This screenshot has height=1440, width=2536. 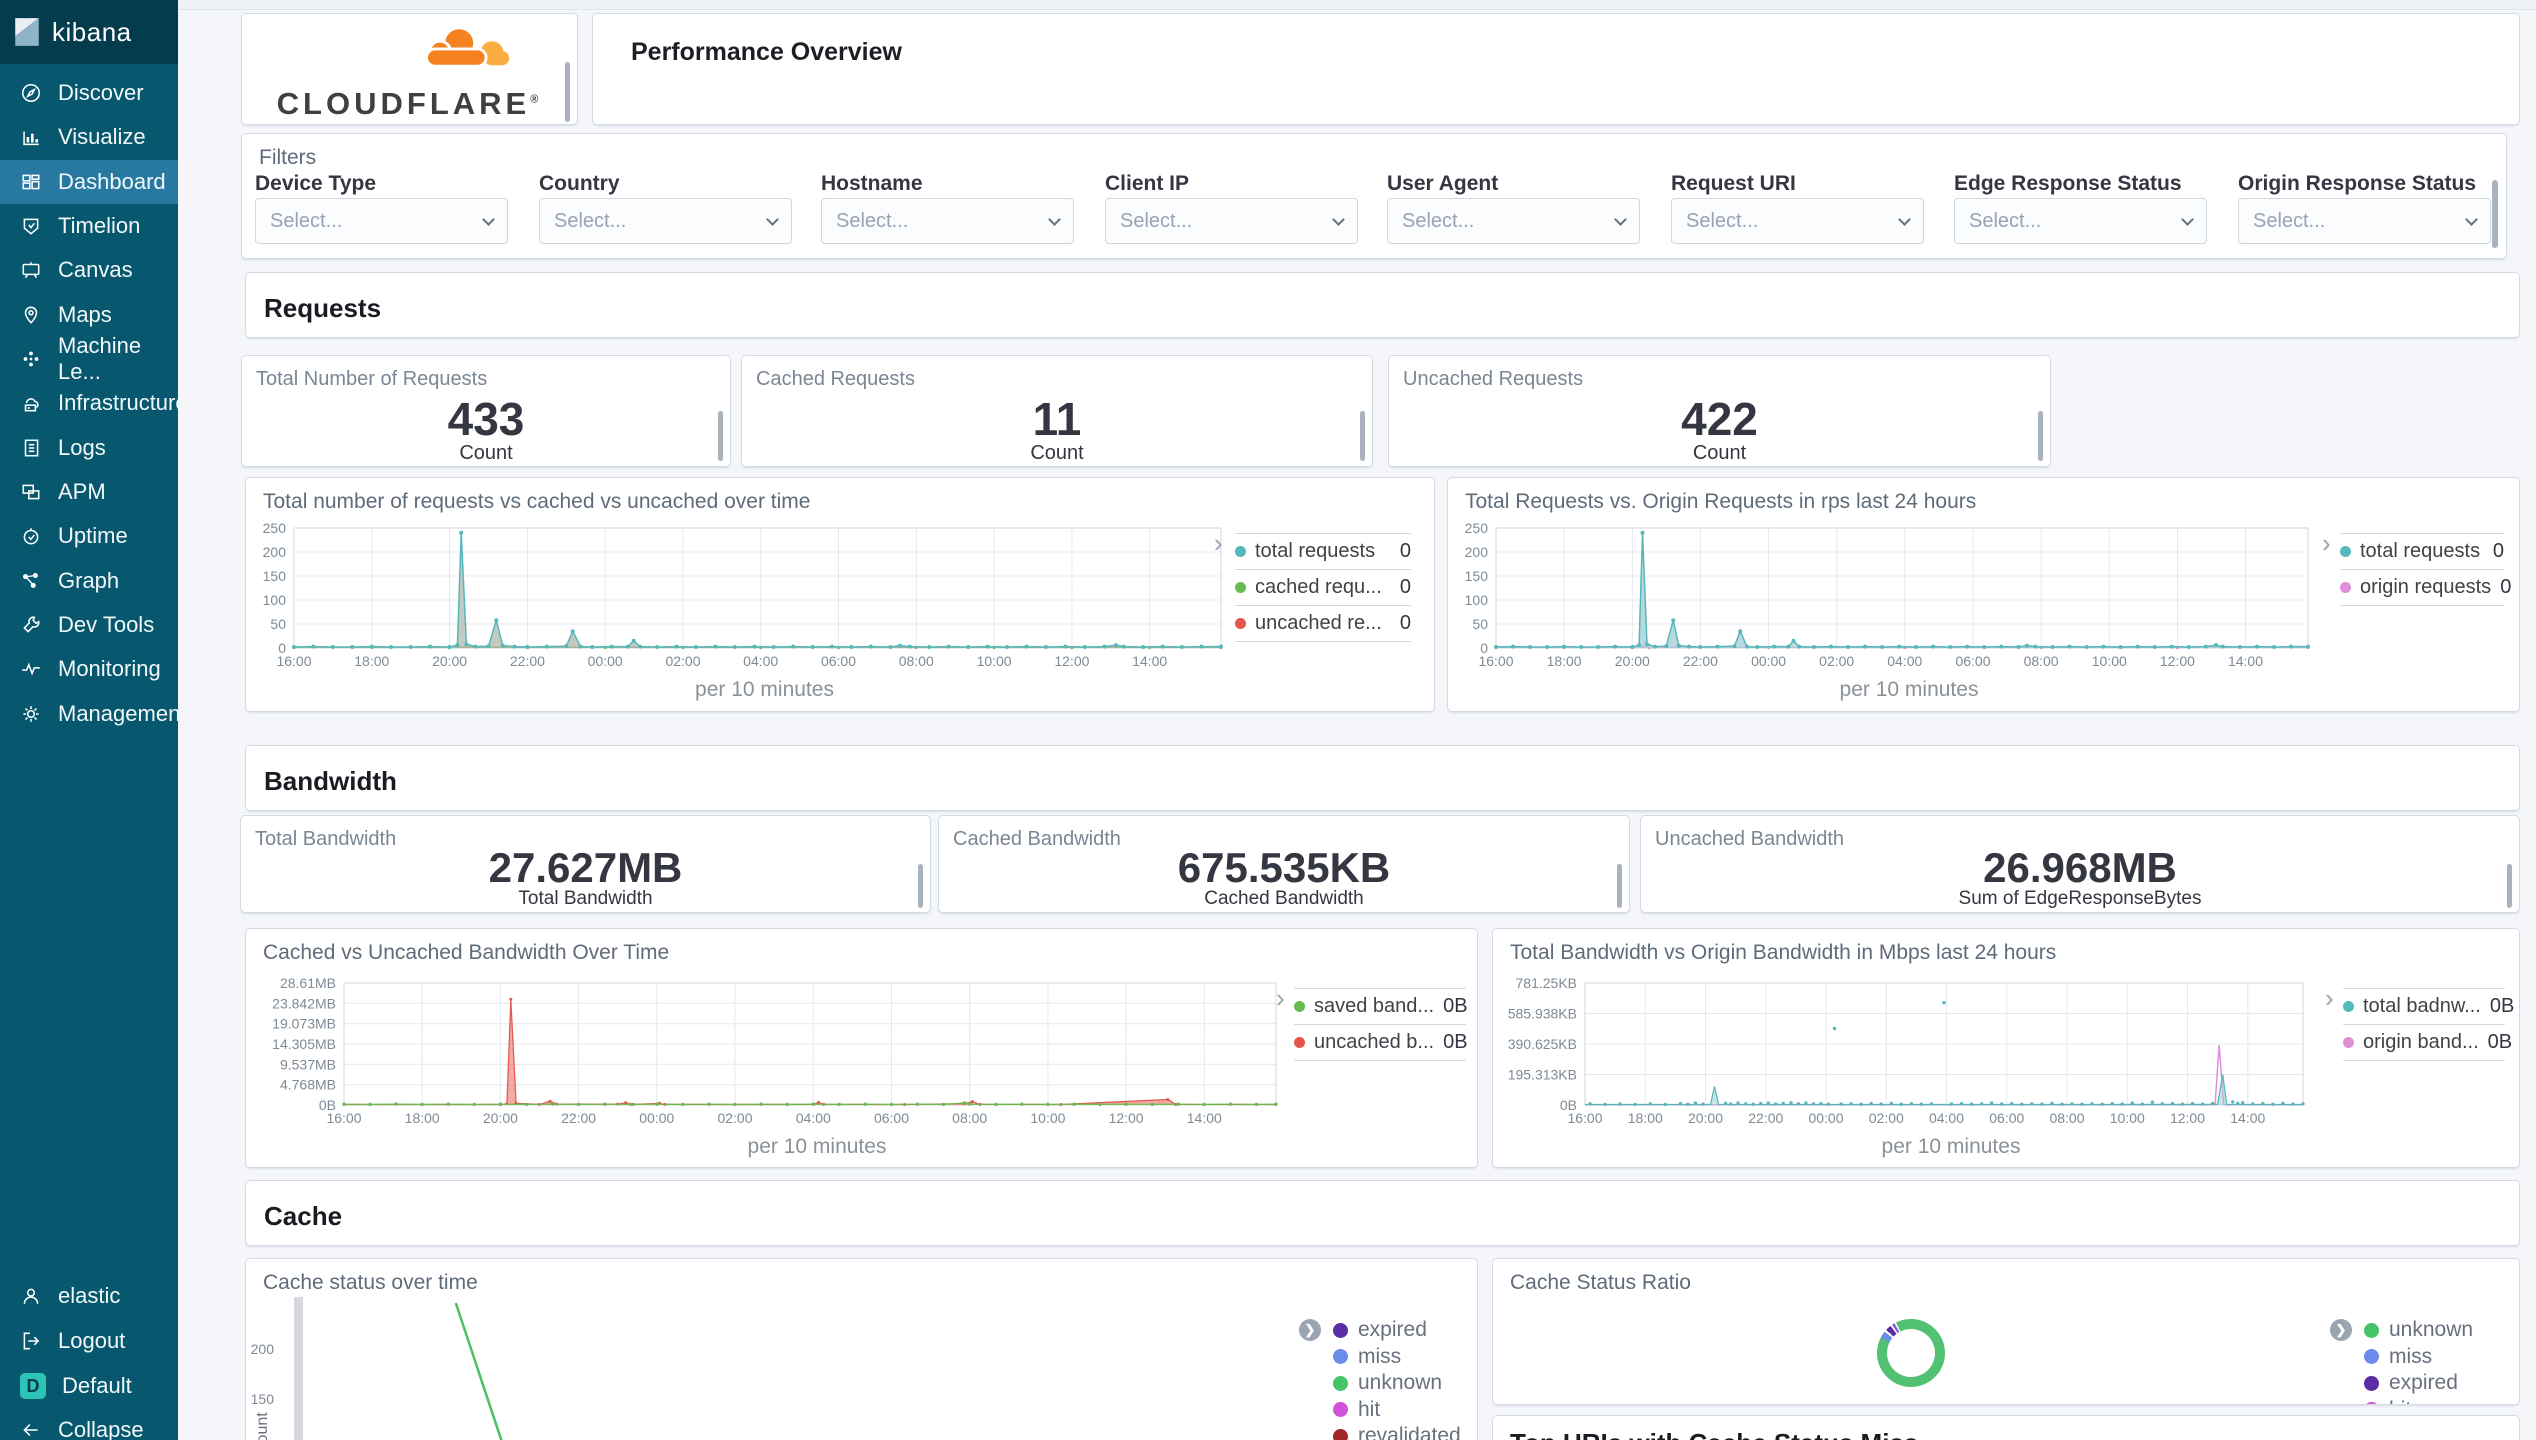 I want to click on sidebar-item-discover: Discover, so click(x=89, y=93).